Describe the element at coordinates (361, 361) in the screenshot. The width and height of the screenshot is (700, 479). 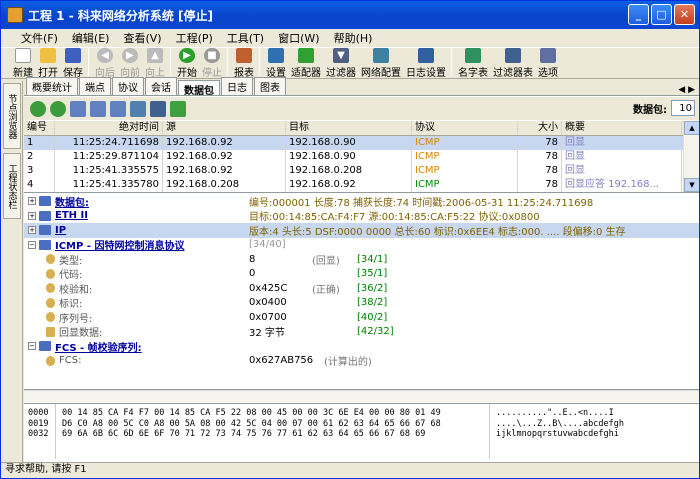
I see `tree-row-field: FCS: 0x627AB756 (计算出的)` at that location.